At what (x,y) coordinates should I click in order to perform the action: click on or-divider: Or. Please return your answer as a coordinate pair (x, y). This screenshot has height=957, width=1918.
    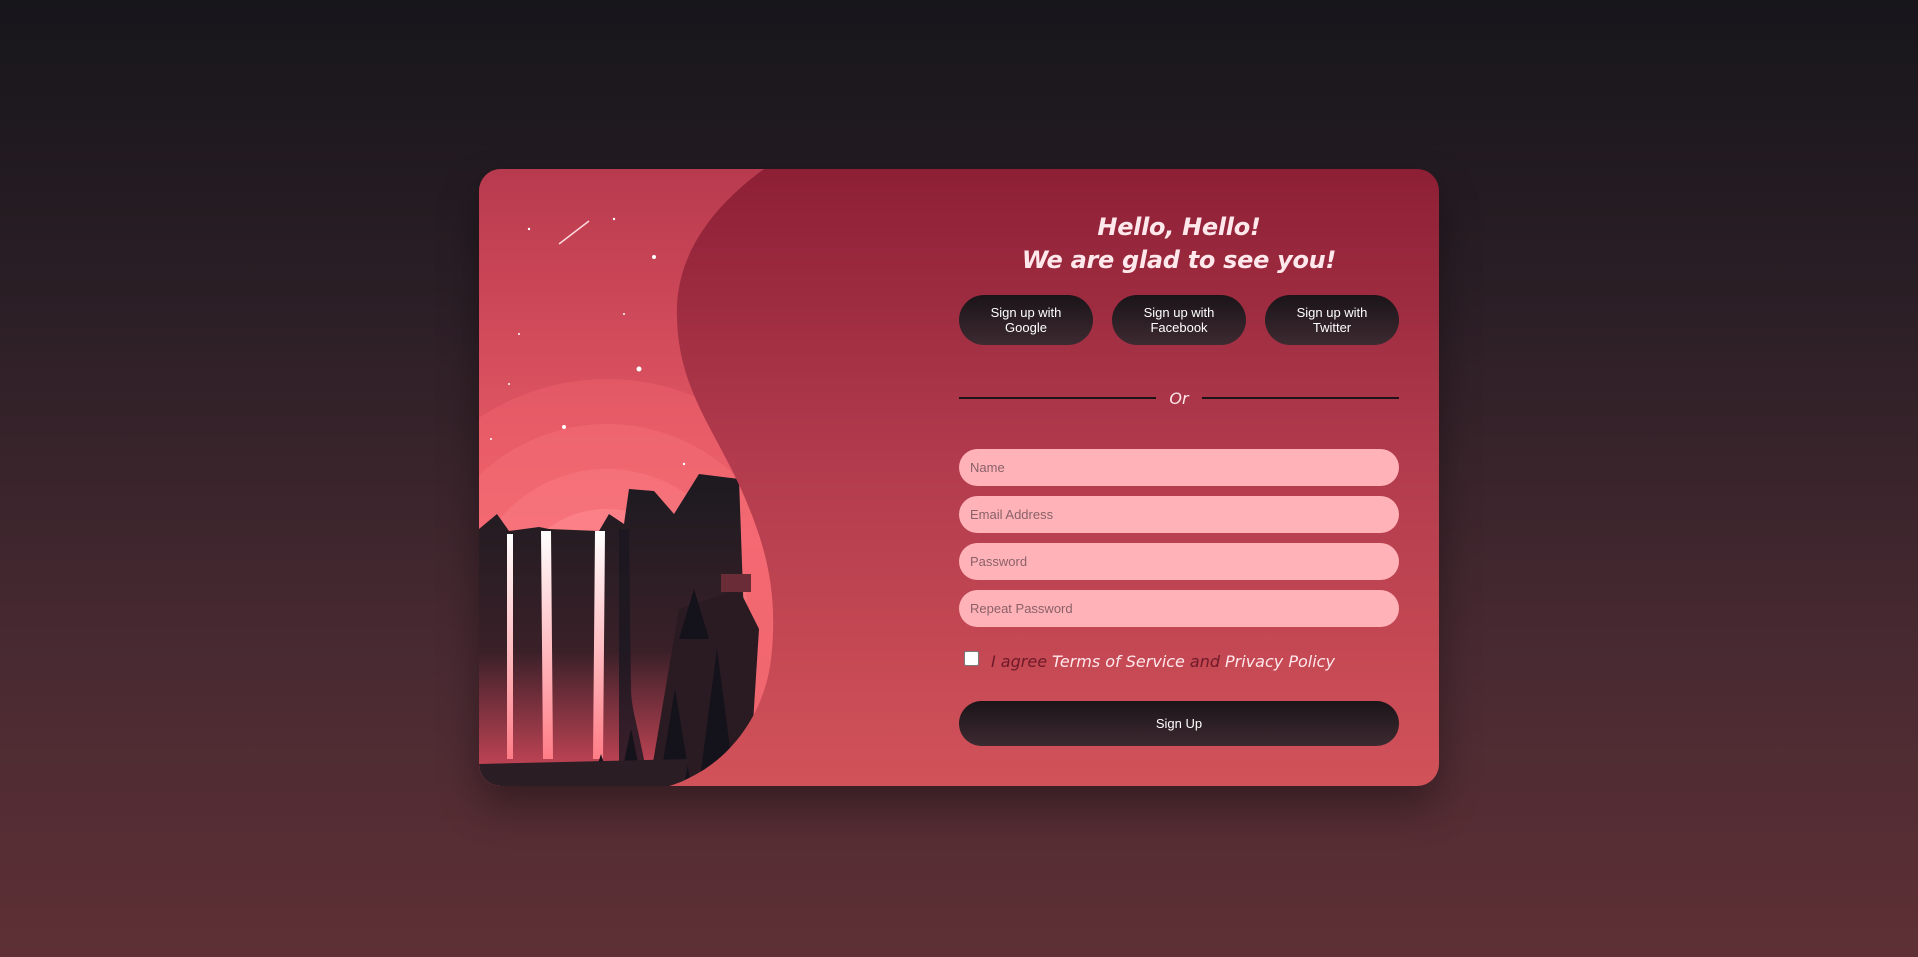
    Looking at the image, I should click on (1179, 398).